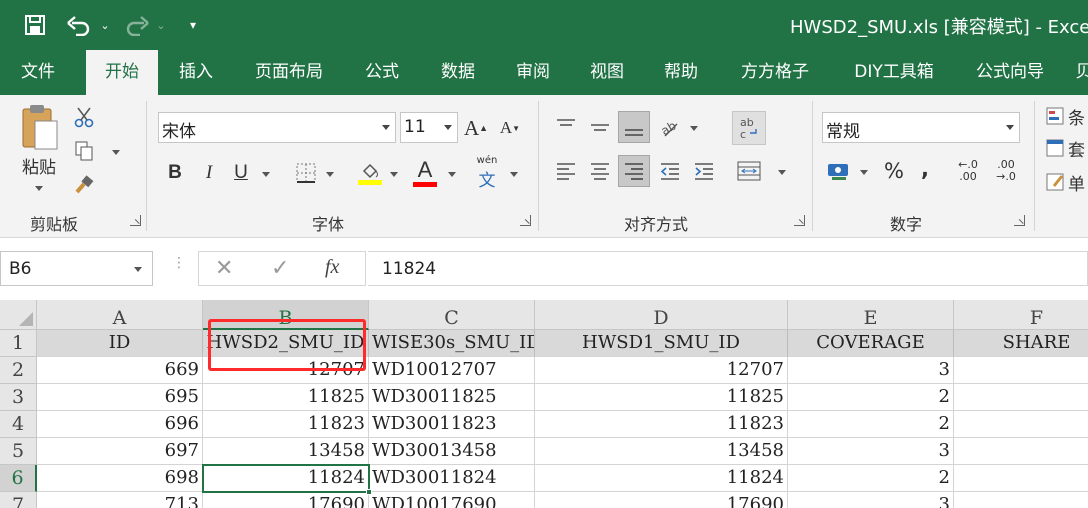  I want to click on table-cell: 698, so click(120, 478).